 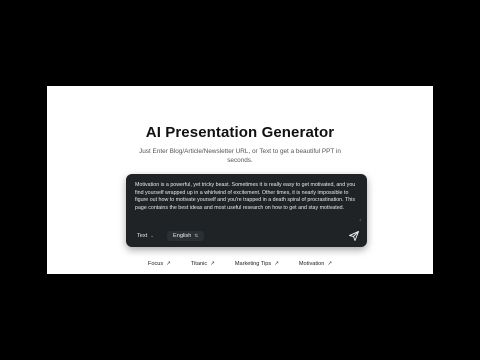 I want to click on send-icon, so click(x=354, y=236).